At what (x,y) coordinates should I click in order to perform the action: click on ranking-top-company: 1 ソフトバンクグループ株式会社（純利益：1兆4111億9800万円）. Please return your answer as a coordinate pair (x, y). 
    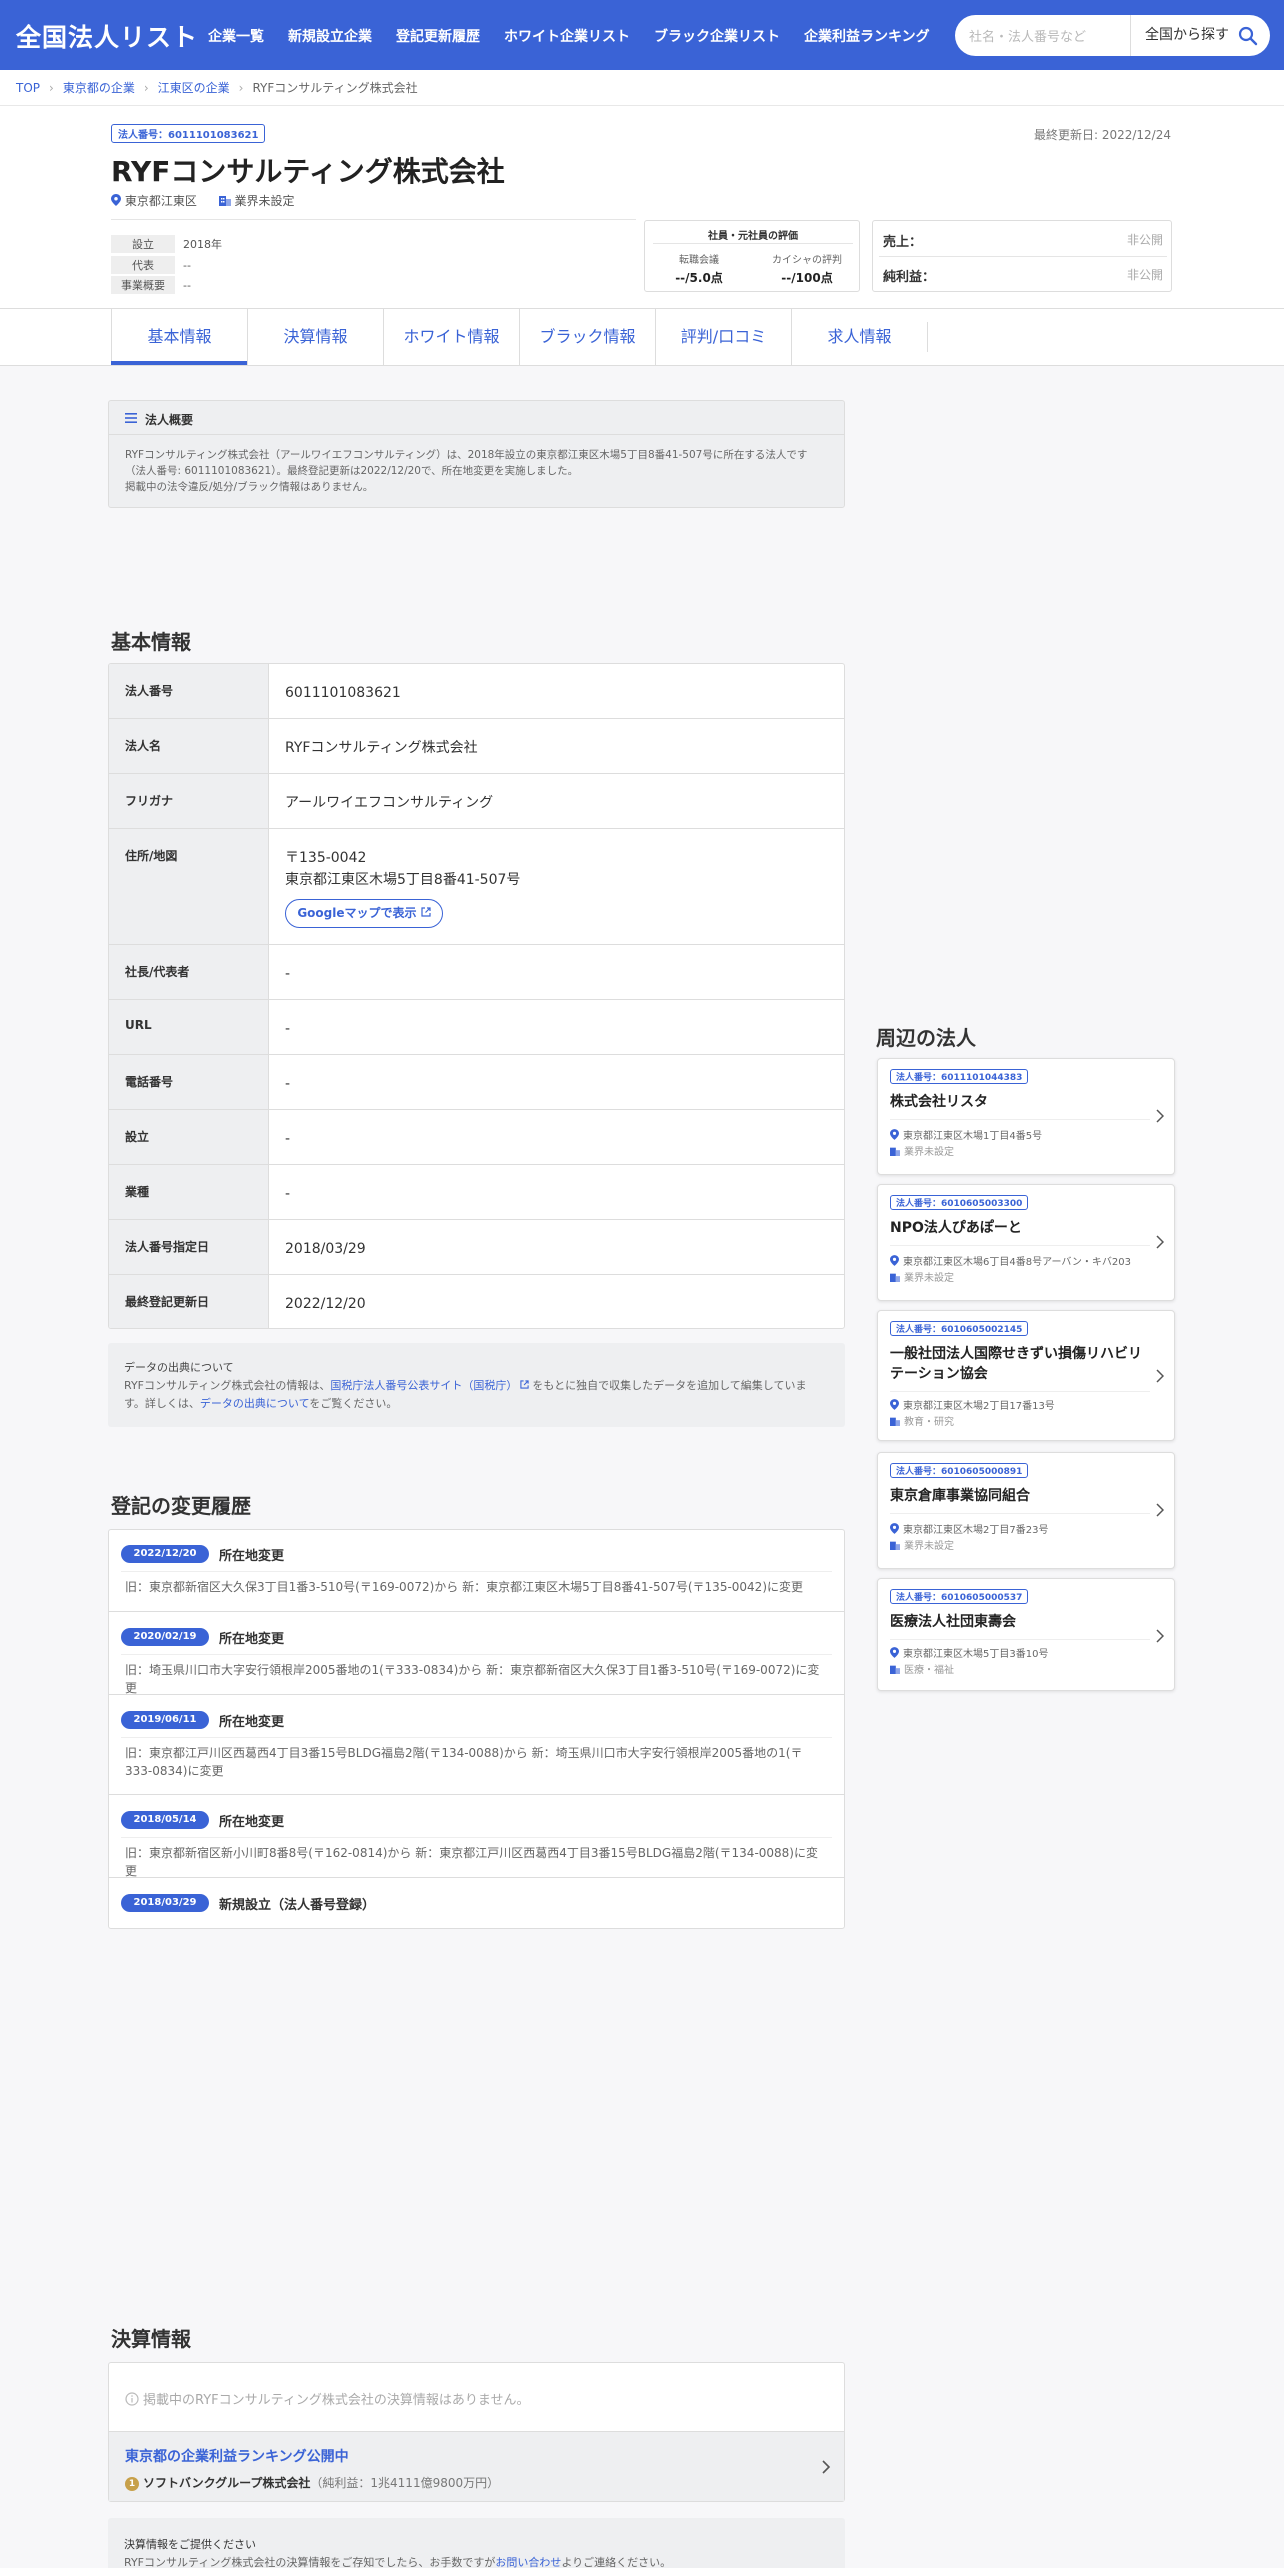
    Looking at the image, I should click on (312, 2482).